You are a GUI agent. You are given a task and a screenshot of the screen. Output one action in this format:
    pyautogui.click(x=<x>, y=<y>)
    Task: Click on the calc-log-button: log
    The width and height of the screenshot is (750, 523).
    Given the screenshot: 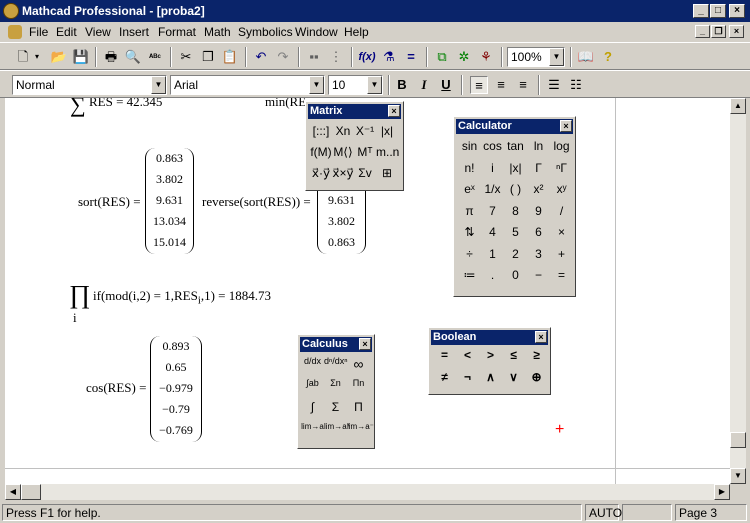 What is the action you would take?
    pyautogui.click(x=561, y=150)
    